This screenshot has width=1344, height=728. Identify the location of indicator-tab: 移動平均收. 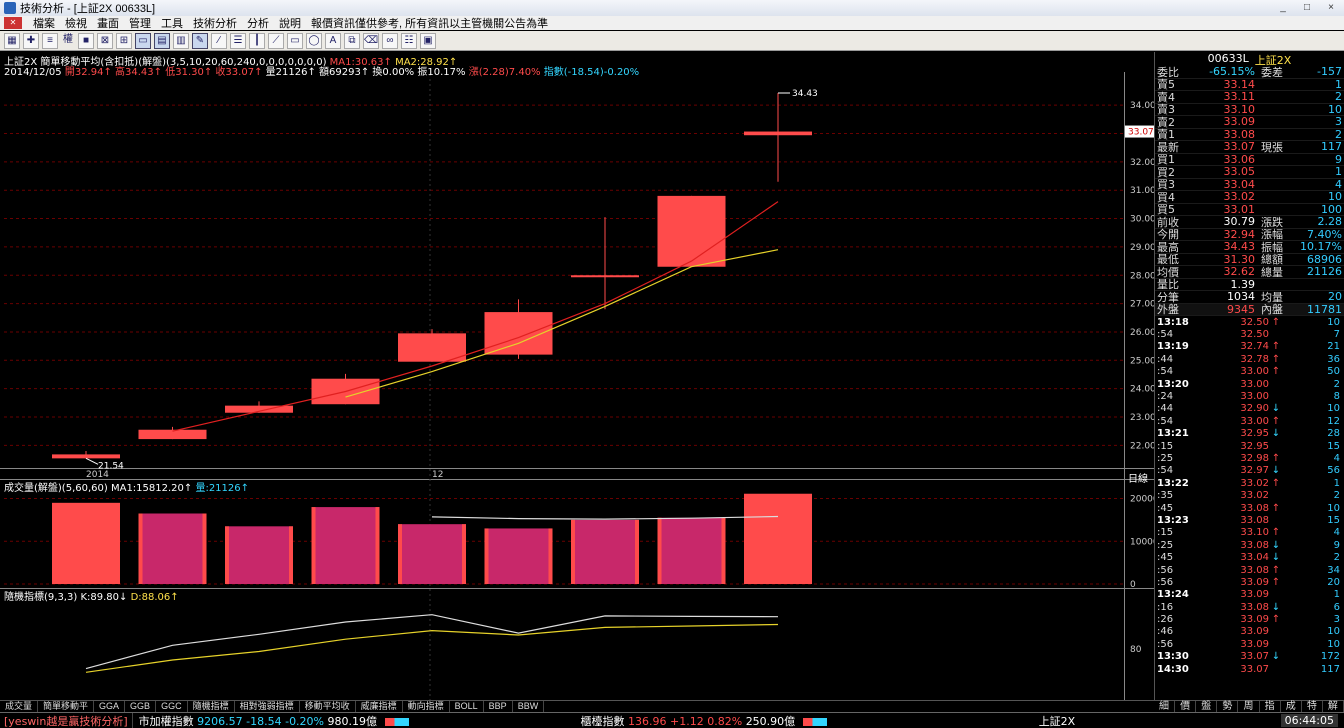
(328, 706).